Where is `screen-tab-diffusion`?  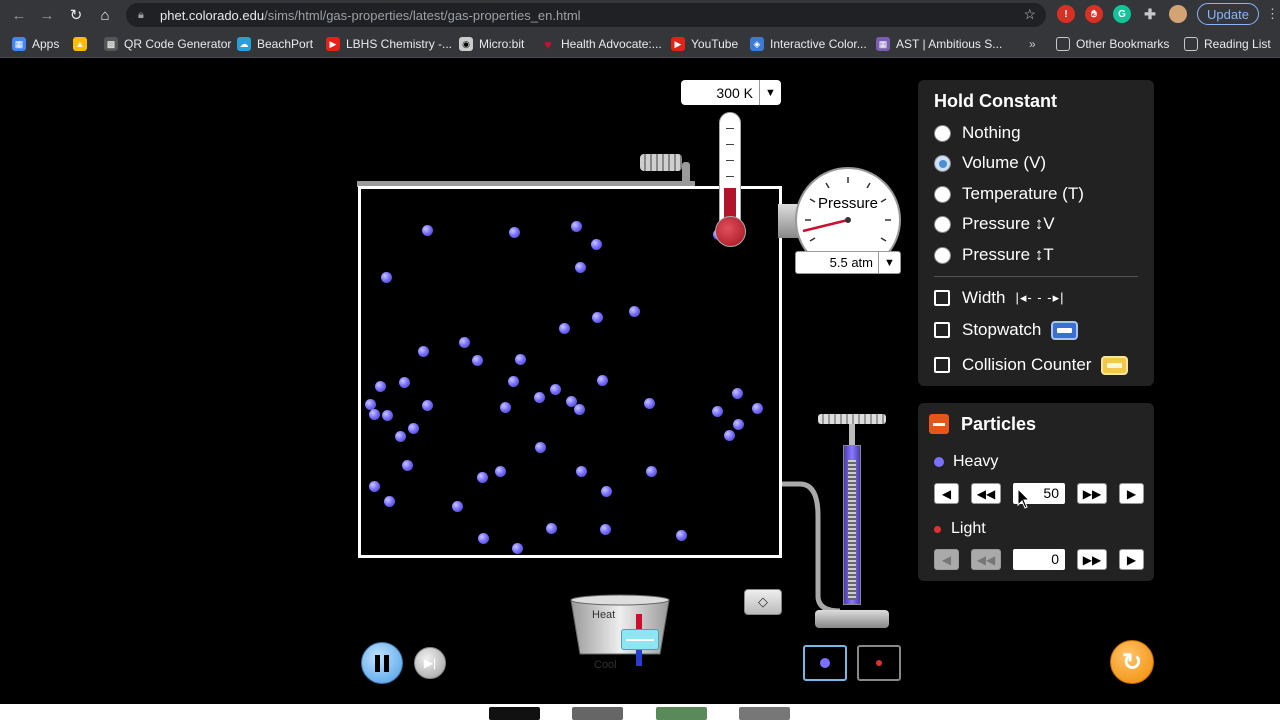
screen-tab-diffusion is located at coordinates (764, 713).